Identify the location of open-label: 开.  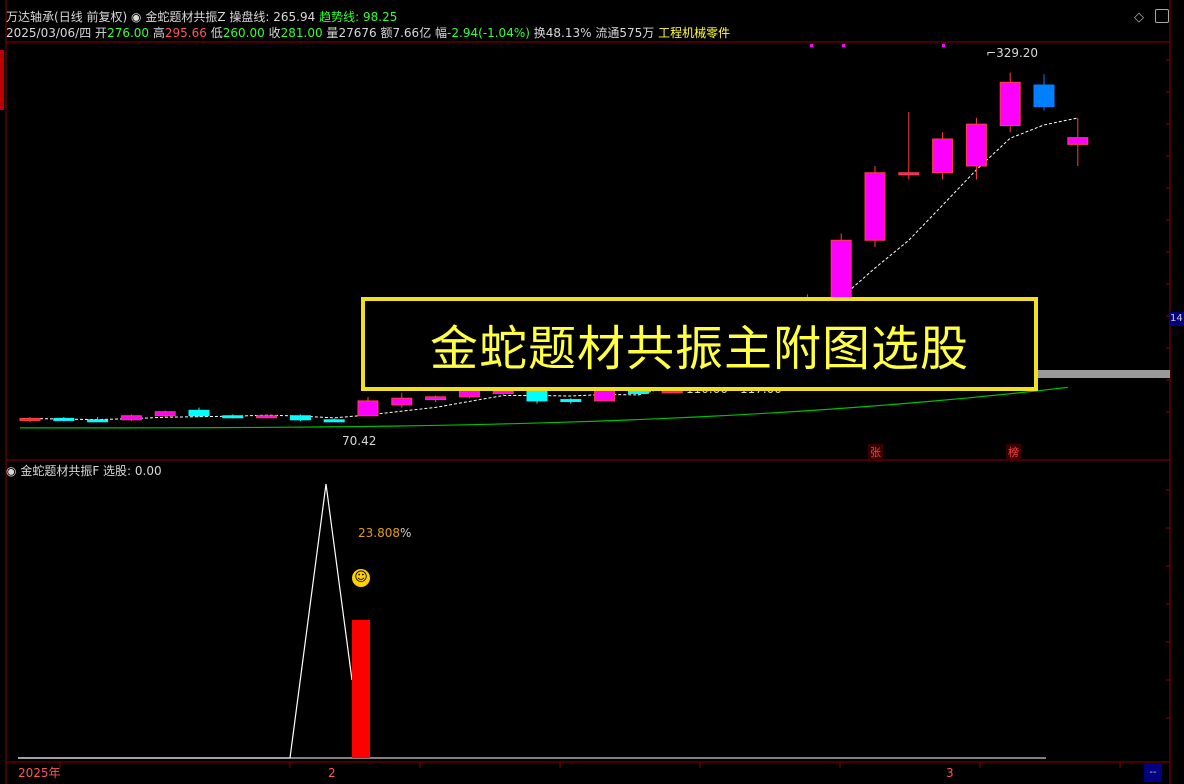
(101, 33).